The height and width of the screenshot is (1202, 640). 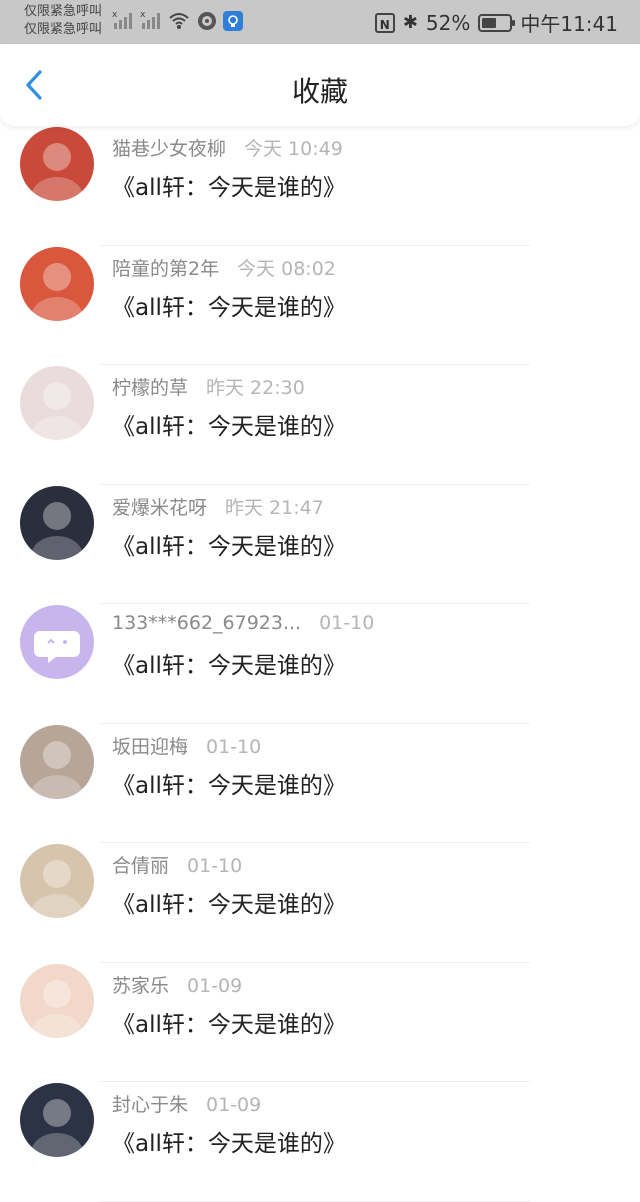 I want to click on status-right-group: N ✱ 52% 中午11:41, so click(x=496, y=22).